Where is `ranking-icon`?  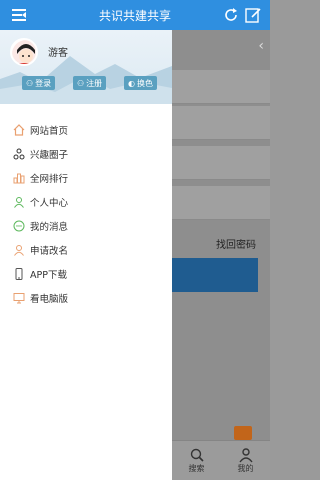 ranking-icon is located at coordinates (19, 178).